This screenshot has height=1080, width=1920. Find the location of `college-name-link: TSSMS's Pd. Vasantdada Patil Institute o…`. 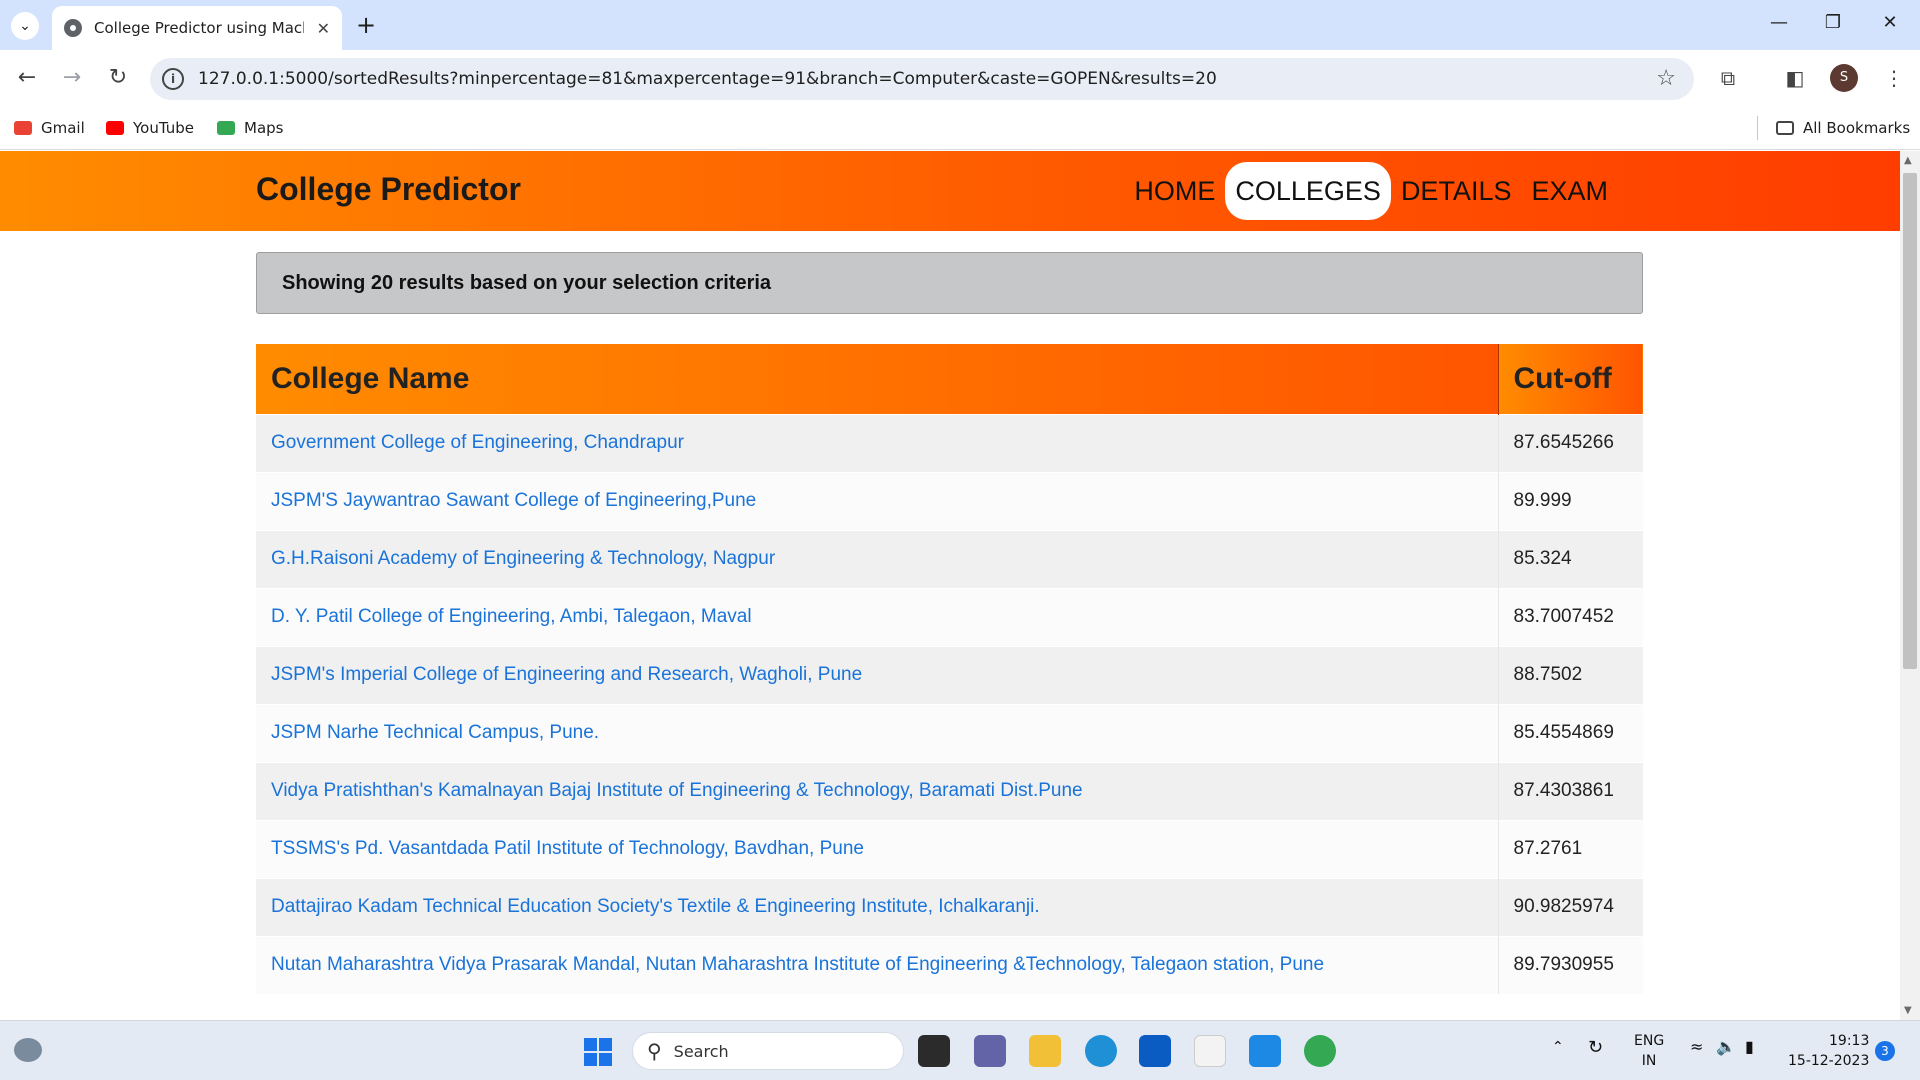

college-name-link: TSSMS's Pd. Vasantdada Patil Institute o… is located at coordinates (877, 848).